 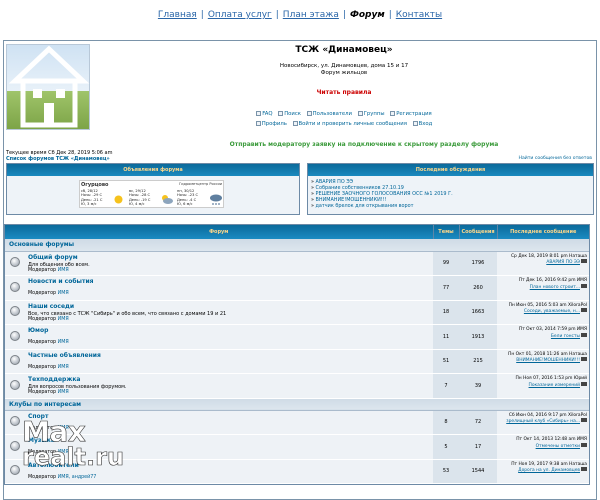 I want to click on login-icon, so click(x=415, y=123).